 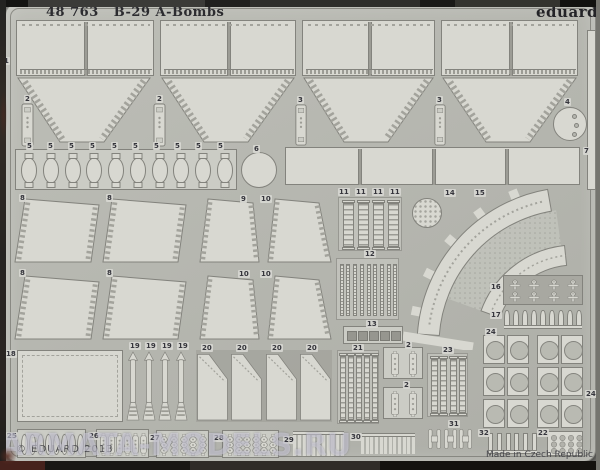 I want to click on copyright-text: © EDUARD 2013, so click(x=65, y=449).